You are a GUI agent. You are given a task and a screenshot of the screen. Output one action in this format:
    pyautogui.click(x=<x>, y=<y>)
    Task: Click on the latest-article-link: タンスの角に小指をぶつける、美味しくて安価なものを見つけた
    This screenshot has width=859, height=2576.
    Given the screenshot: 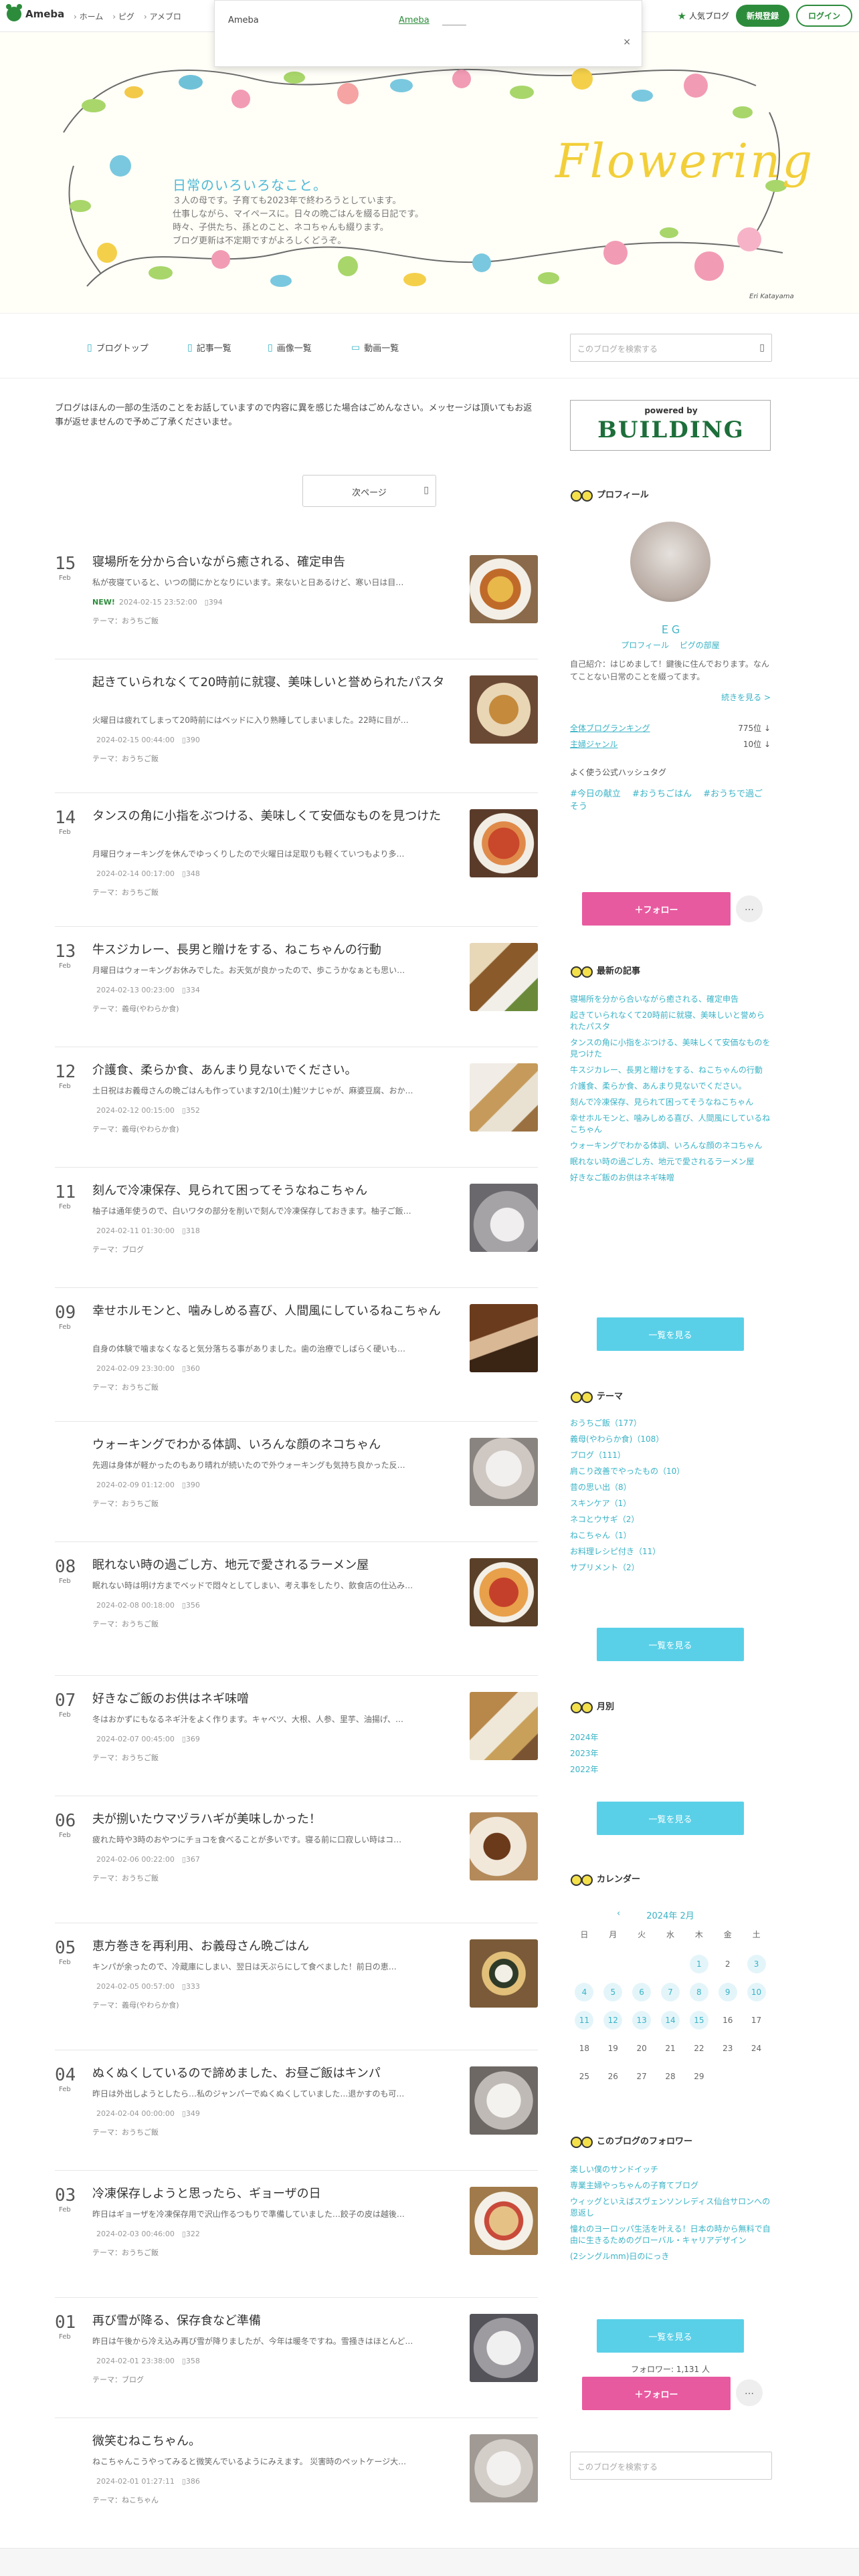 What is the action you would take?
    pyautogui.click(x=671, y=1049)
    